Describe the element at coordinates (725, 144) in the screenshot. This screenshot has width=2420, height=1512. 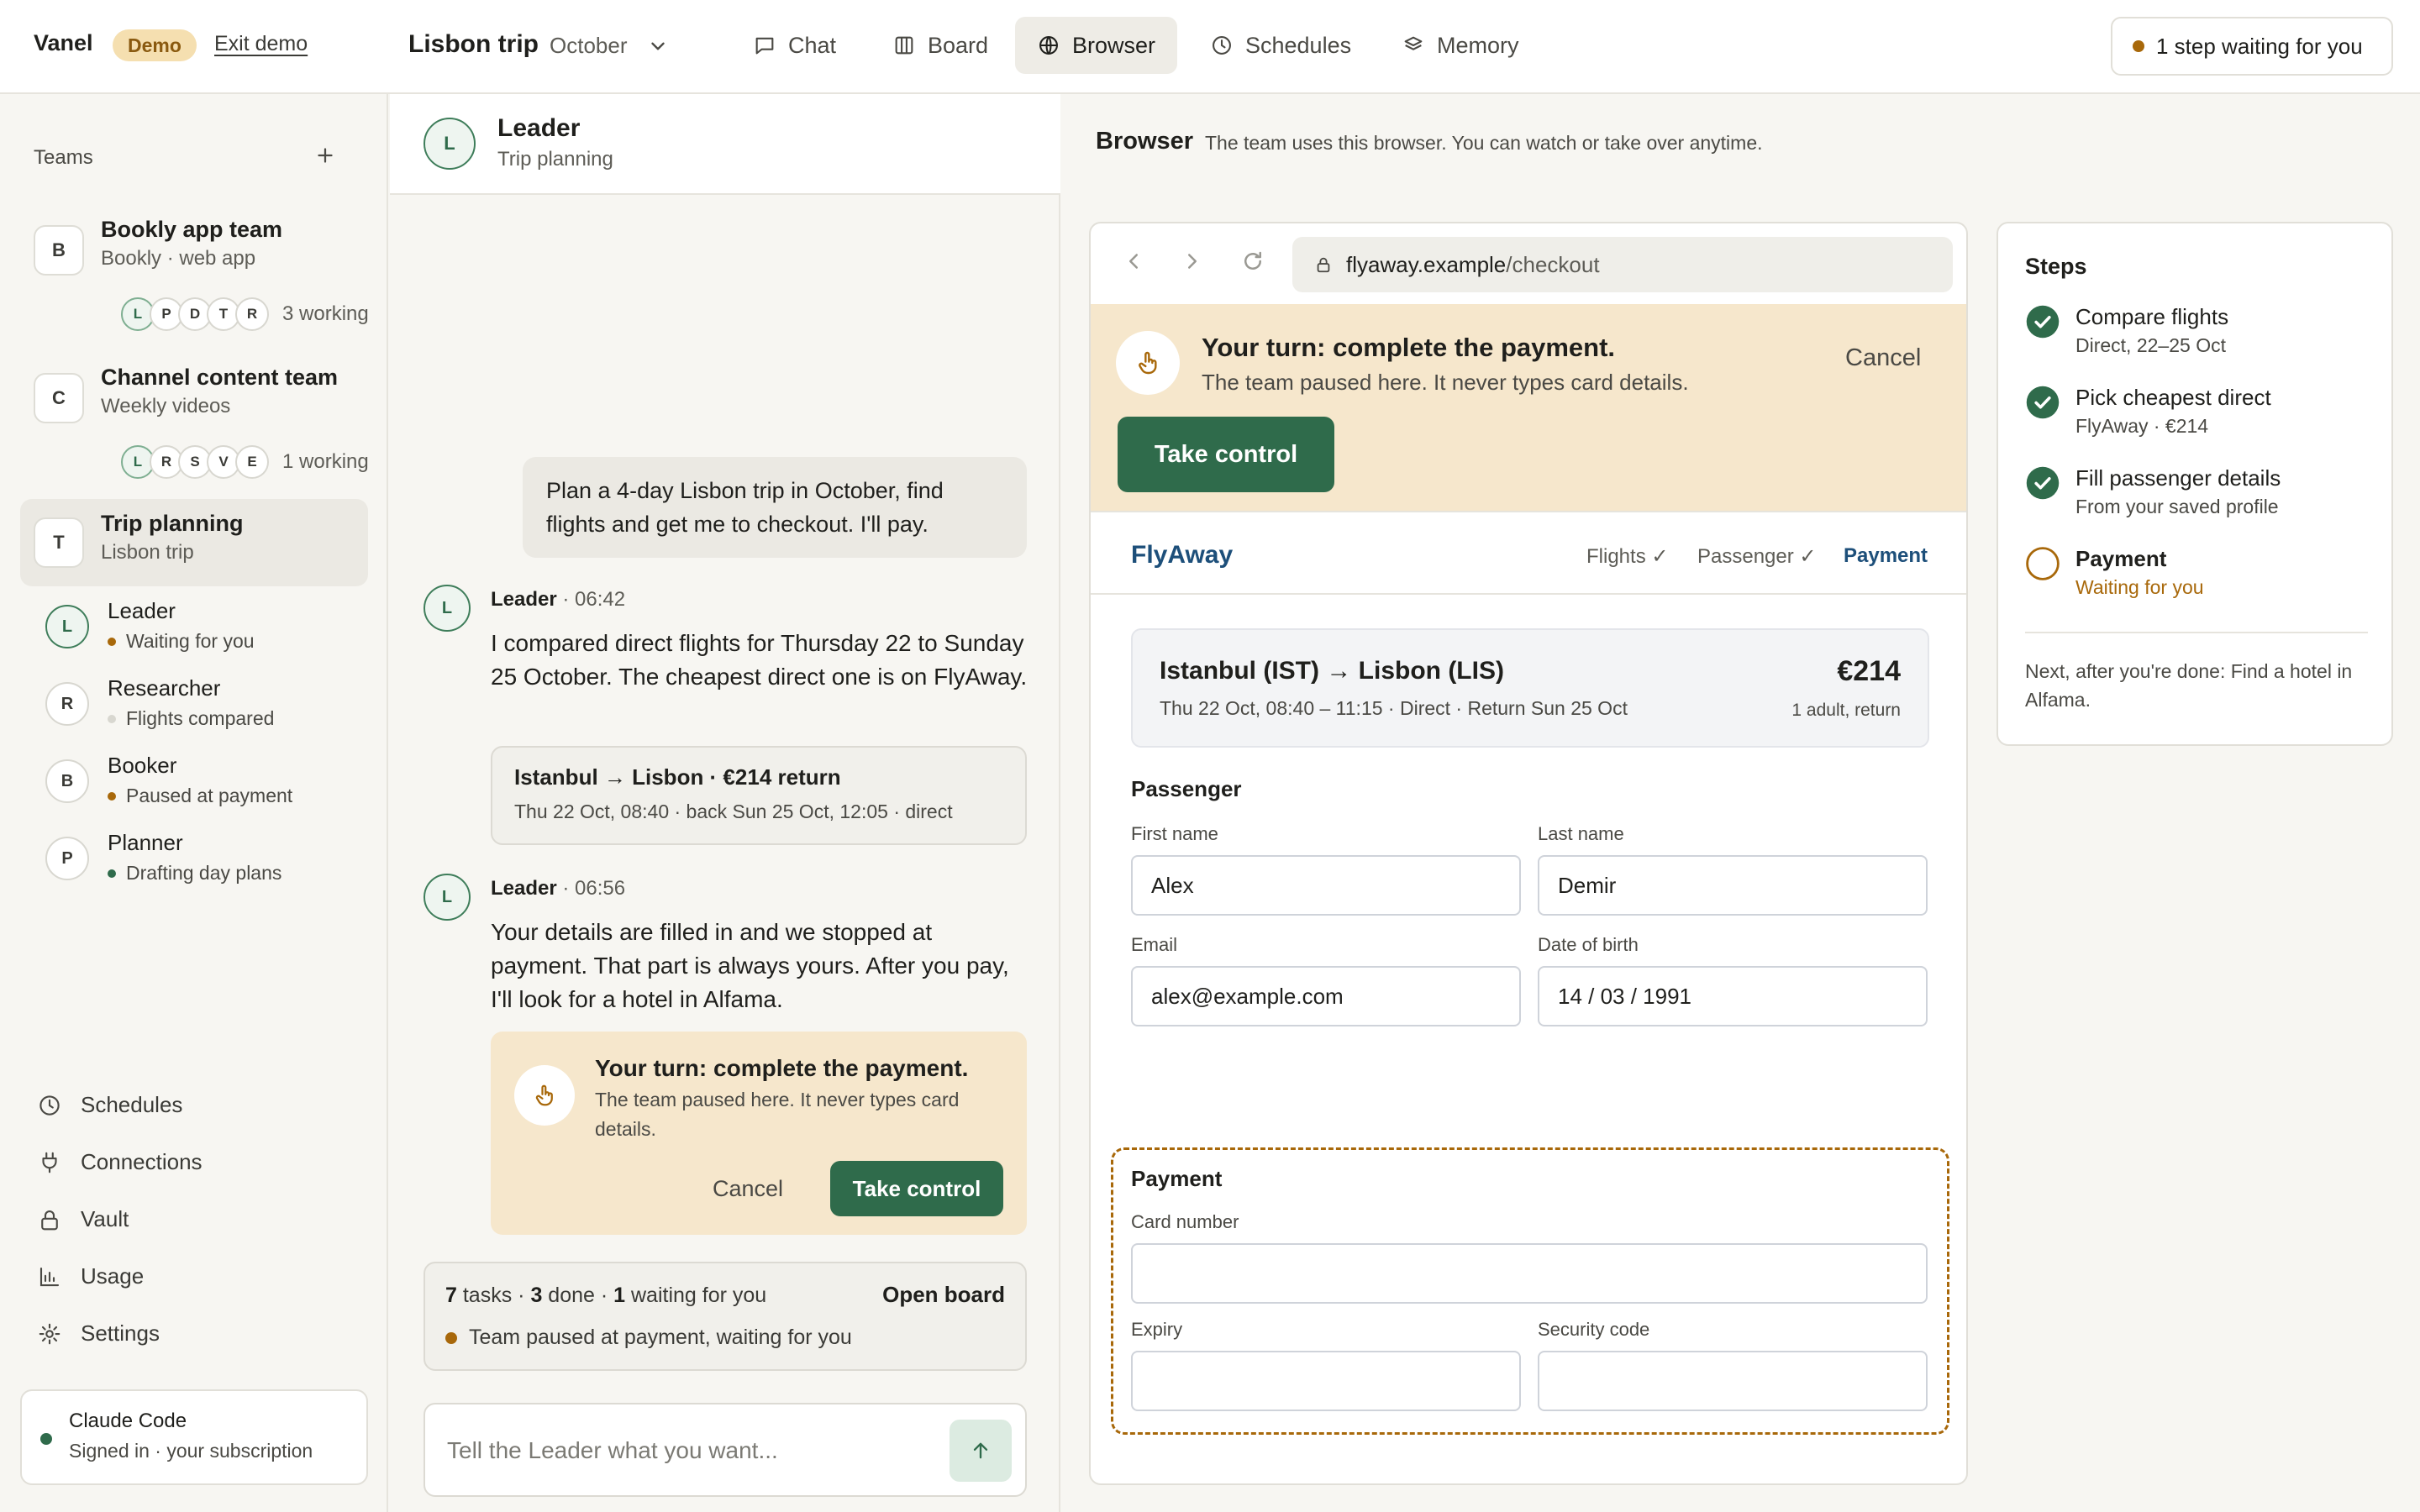
I see `chat-header: L Leader Trip planning` at that location.